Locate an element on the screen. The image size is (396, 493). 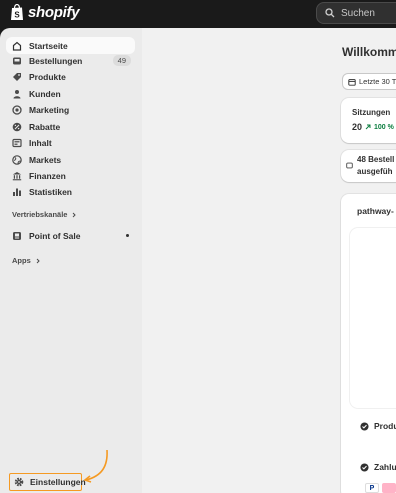
globe-icon is located at coordinates (17, 160).